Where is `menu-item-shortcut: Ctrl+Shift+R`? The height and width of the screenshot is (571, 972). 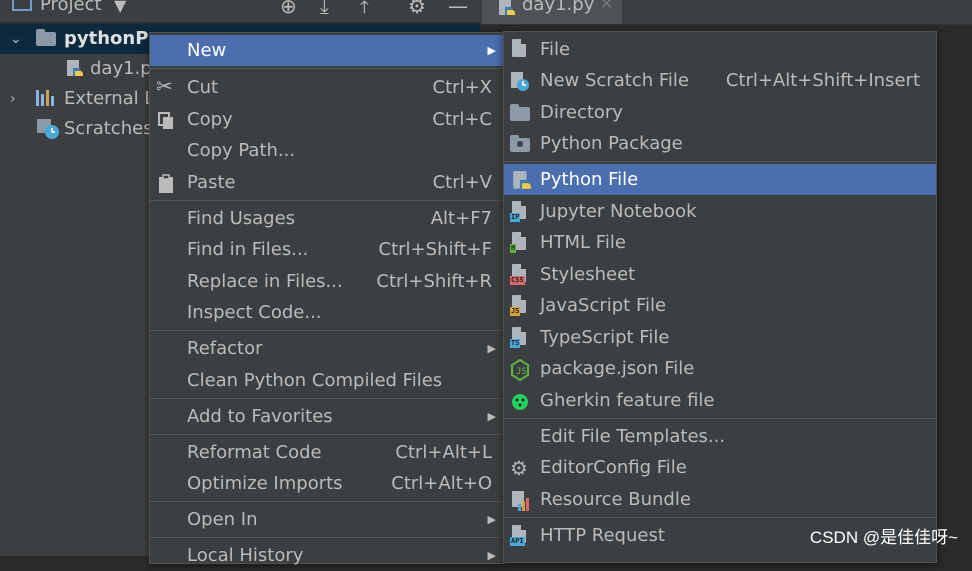 menu-item-shortcut: Ctrl+Shift+R is located at coordinates (434, 281).